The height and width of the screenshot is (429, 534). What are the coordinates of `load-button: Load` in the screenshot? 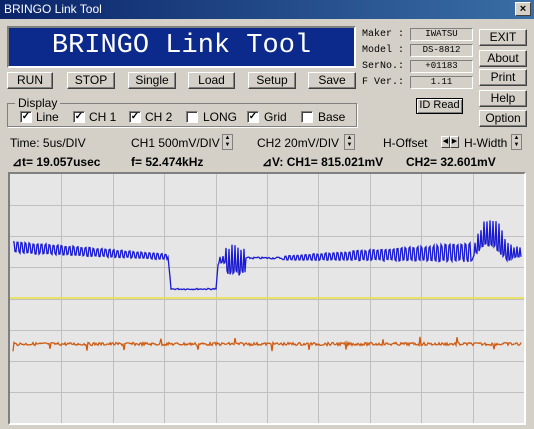 It's located at (211, 80).